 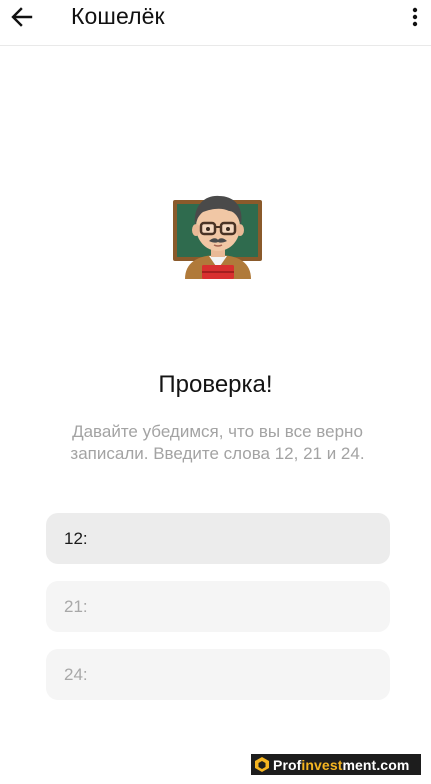 What do you see at coordinates (118, 16) in the screenshot?
I see `page-title: Кошелёк` at bounding box center [118, 16].